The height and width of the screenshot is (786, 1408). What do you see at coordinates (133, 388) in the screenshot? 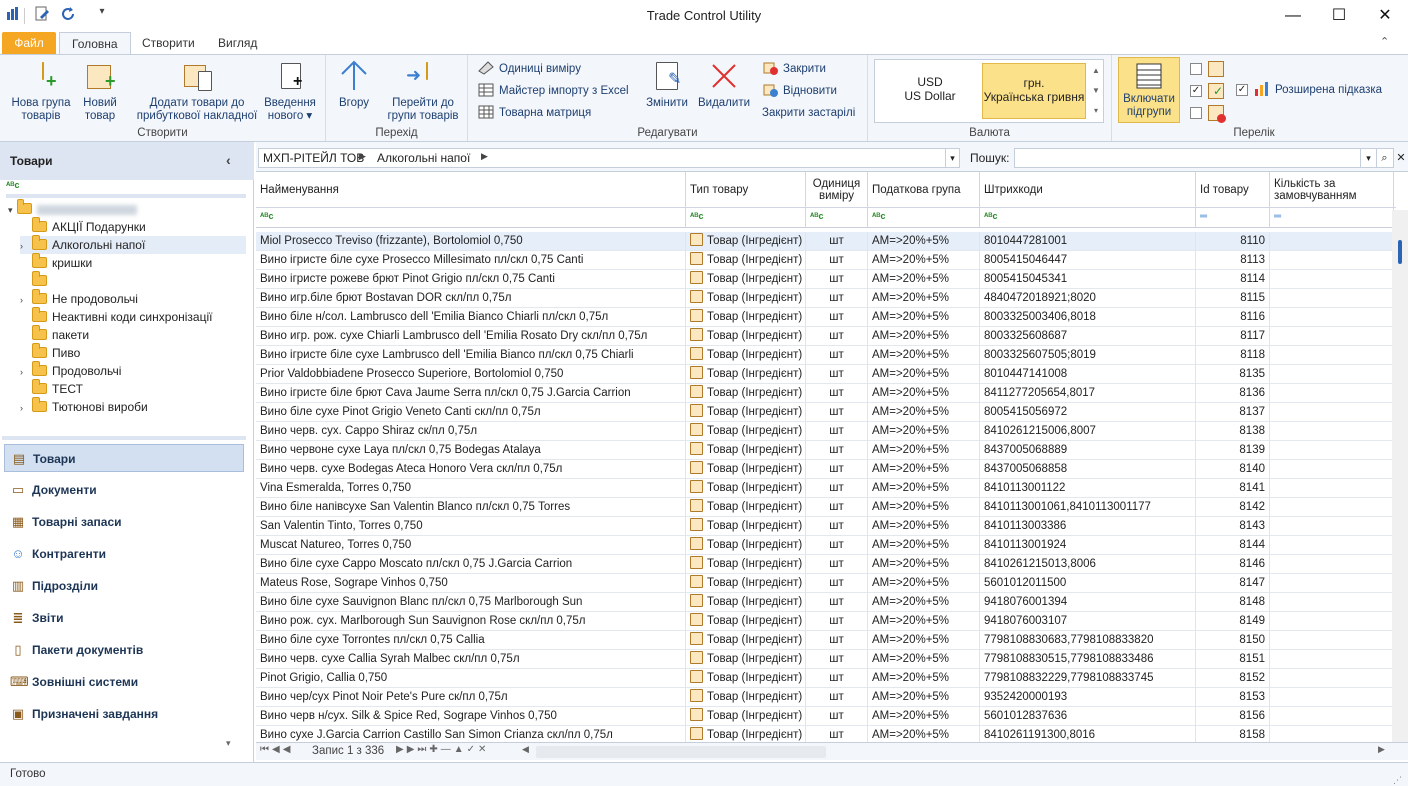
I see `tree-item: ТЕСТ` at bounding box center [133, 388].